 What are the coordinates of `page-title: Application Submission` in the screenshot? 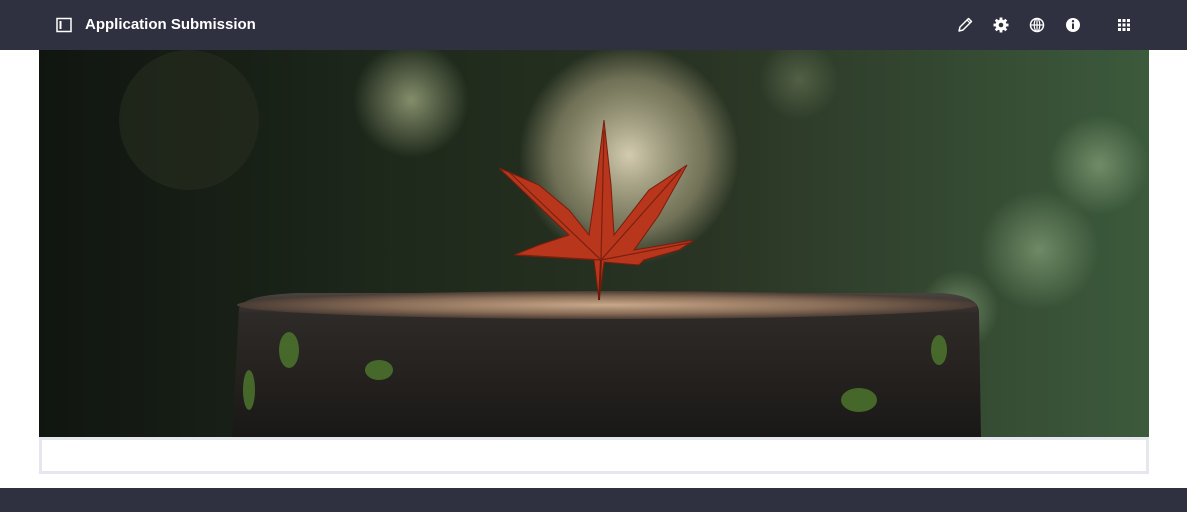 It's located at (170, 24).